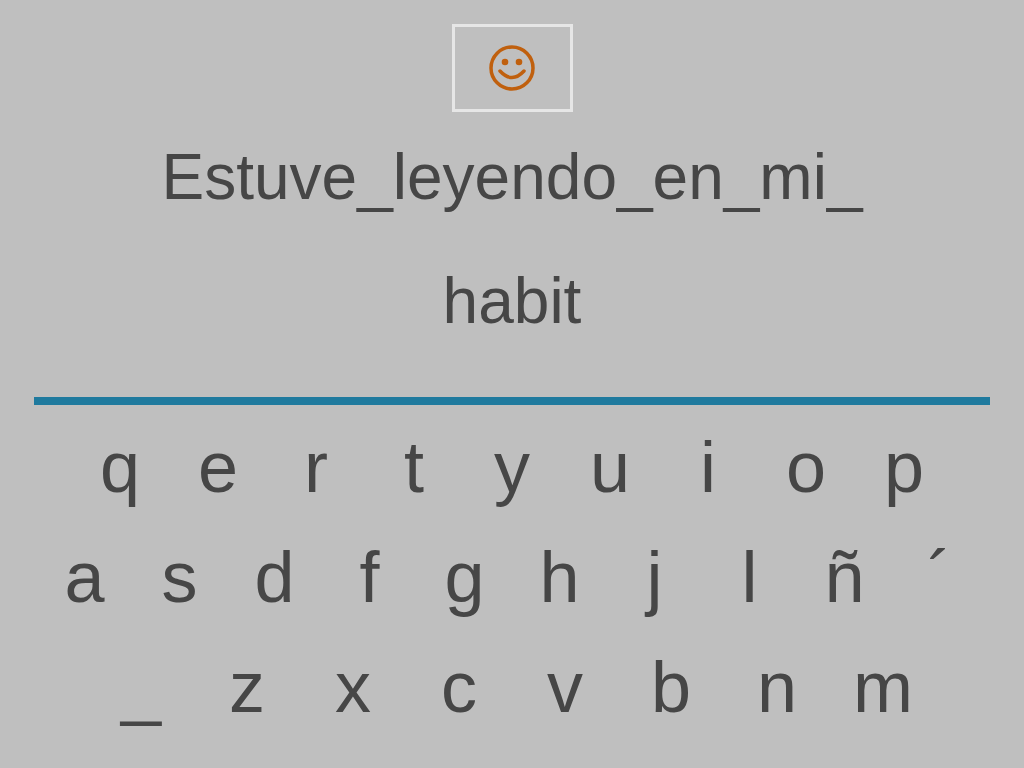 Image resolution: width=1024 pixels, height=768 pixels. What do you see at coordinates (179, 577) in the screenshot?
I see `letter-key: s` at bounding box center [179, 577].